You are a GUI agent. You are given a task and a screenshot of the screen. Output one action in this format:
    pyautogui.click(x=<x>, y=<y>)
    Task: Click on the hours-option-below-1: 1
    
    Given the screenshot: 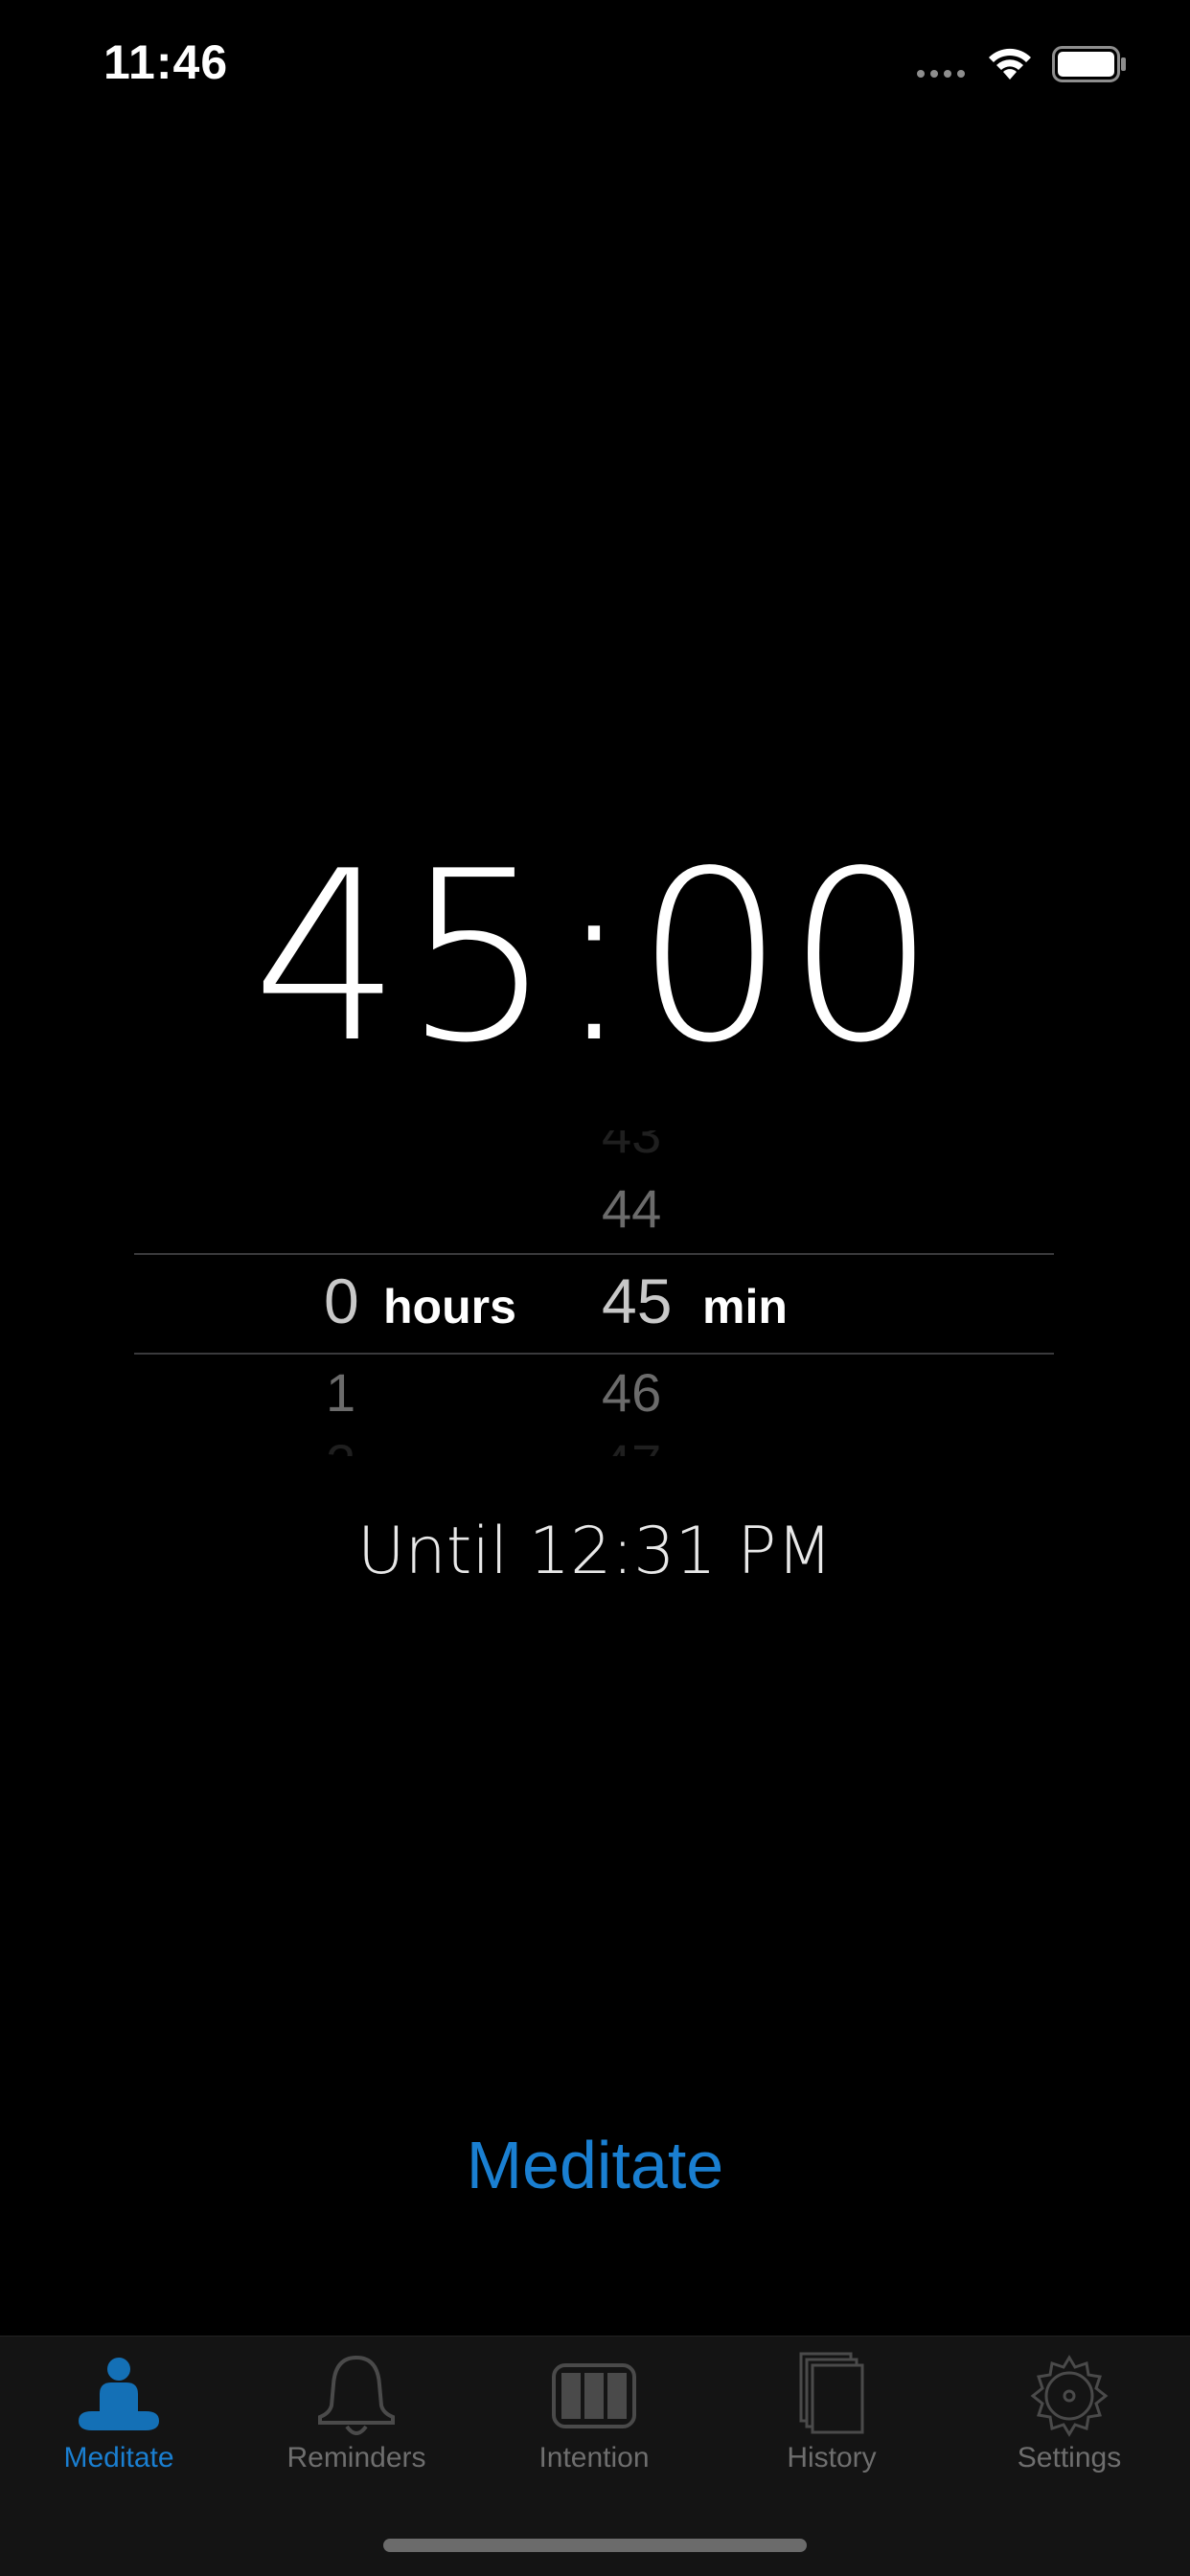 What is the action you would take?
    pyautogui.click(x=341, y=1393)
    